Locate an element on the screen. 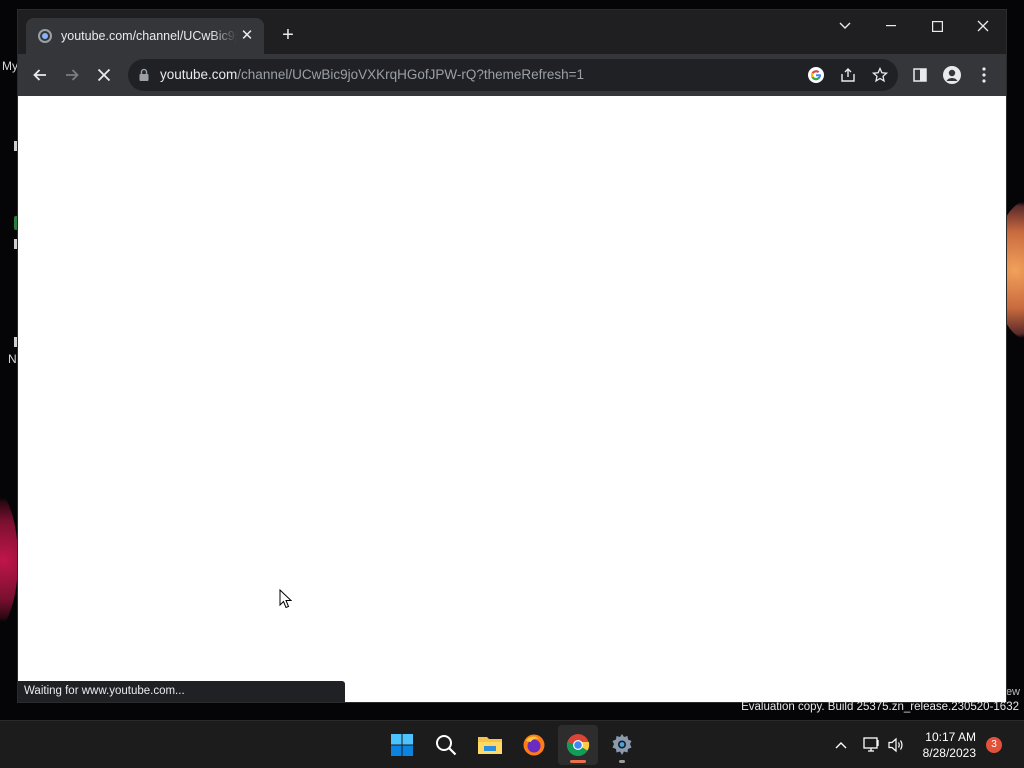 The height and width of the screenshot is (768, 1024). minimize-icon is located at coordinates (891, 26).